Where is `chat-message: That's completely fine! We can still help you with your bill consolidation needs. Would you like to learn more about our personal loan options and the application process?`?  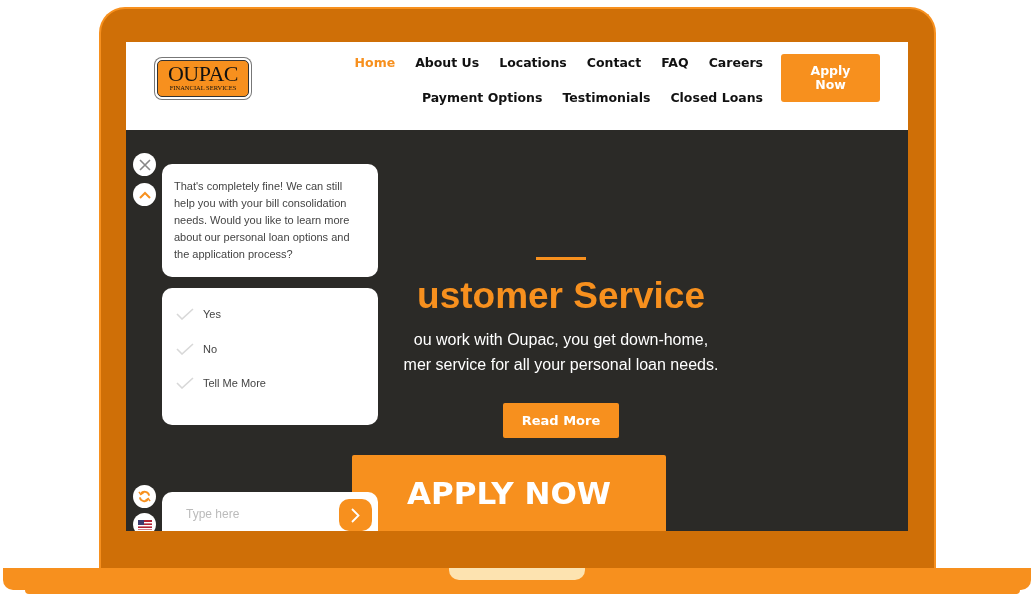 chat-message: That's completely fine! We can still help you with your bill consolidation needs. Would you like to learn more about our personal loan options and the application process? is located at coordinates (270, 220).